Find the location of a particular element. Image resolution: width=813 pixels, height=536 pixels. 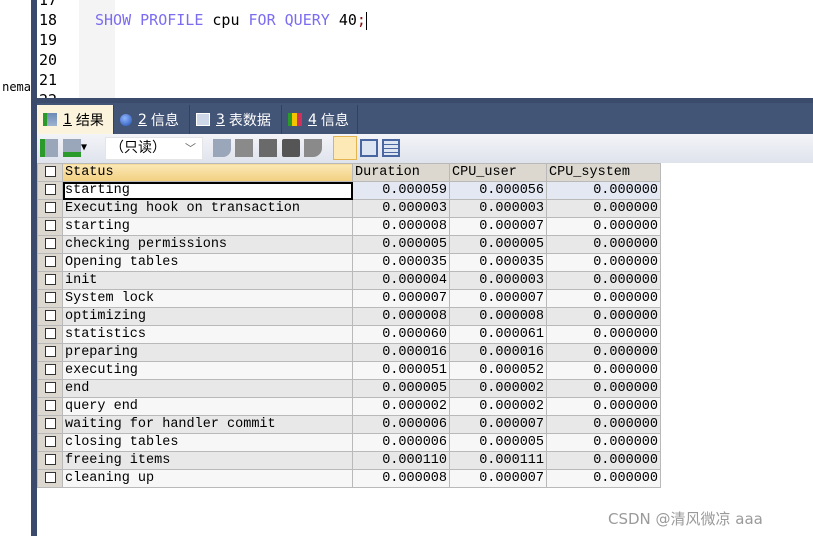

save-icon is located at coordinates (268, 148).